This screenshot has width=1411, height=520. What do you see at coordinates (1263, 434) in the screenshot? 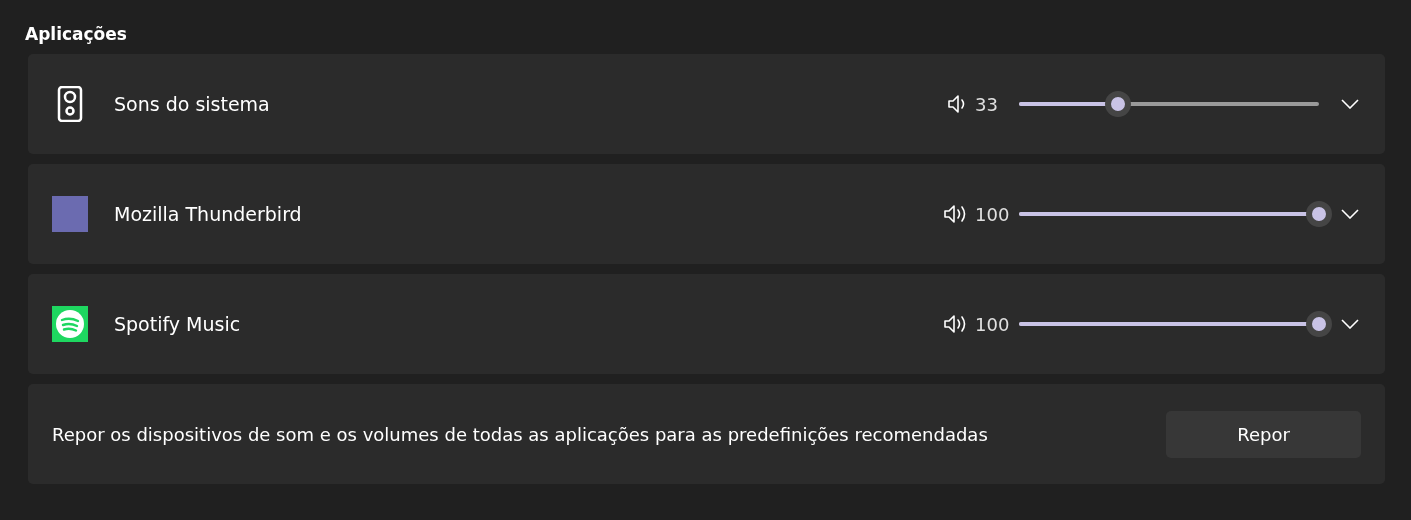
I see `reset-button: Repor` at bounding box center [1263, 434].